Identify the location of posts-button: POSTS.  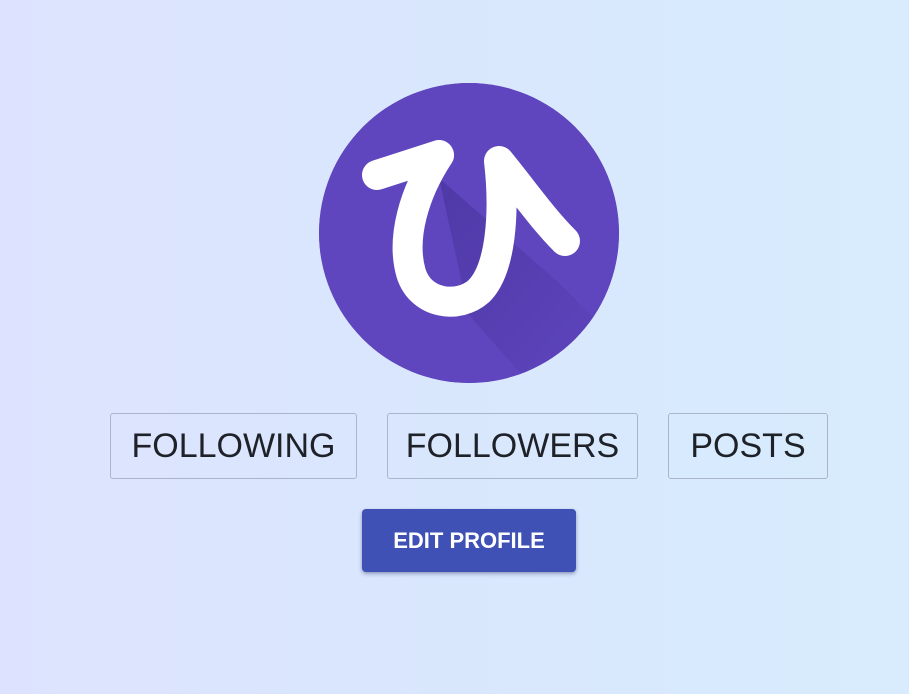
(748, 446).